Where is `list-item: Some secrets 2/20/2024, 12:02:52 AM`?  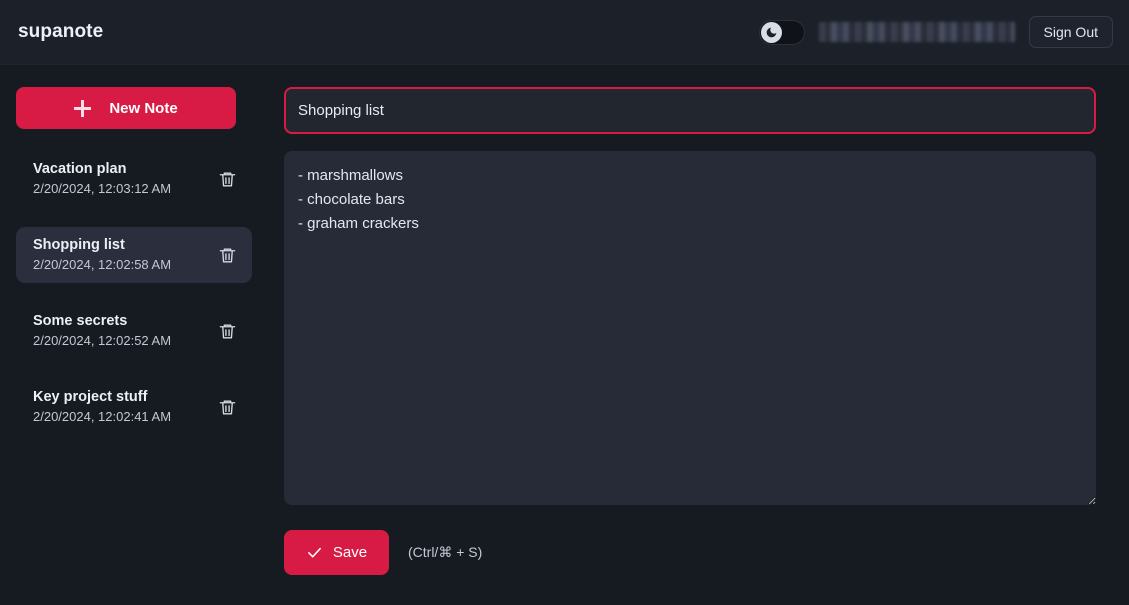 list-item: Some secrets 2/20/2024, 12:02:52 AM is located at coordinates (134, 331).